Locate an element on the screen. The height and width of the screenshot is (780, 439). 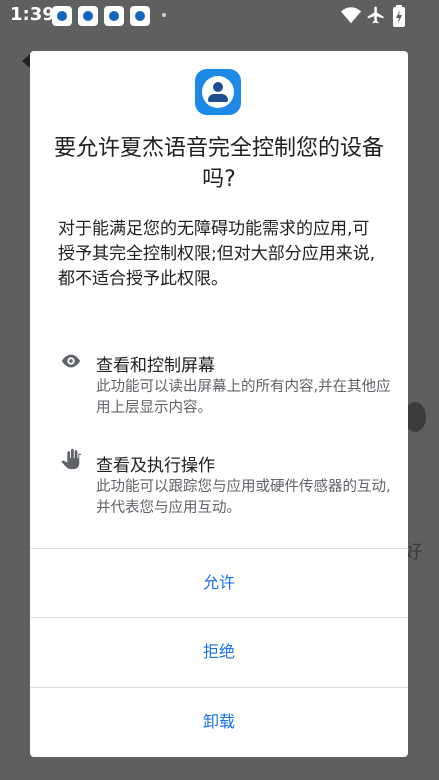
deny-button: 拒绝 is located at coordinates (219, 652).